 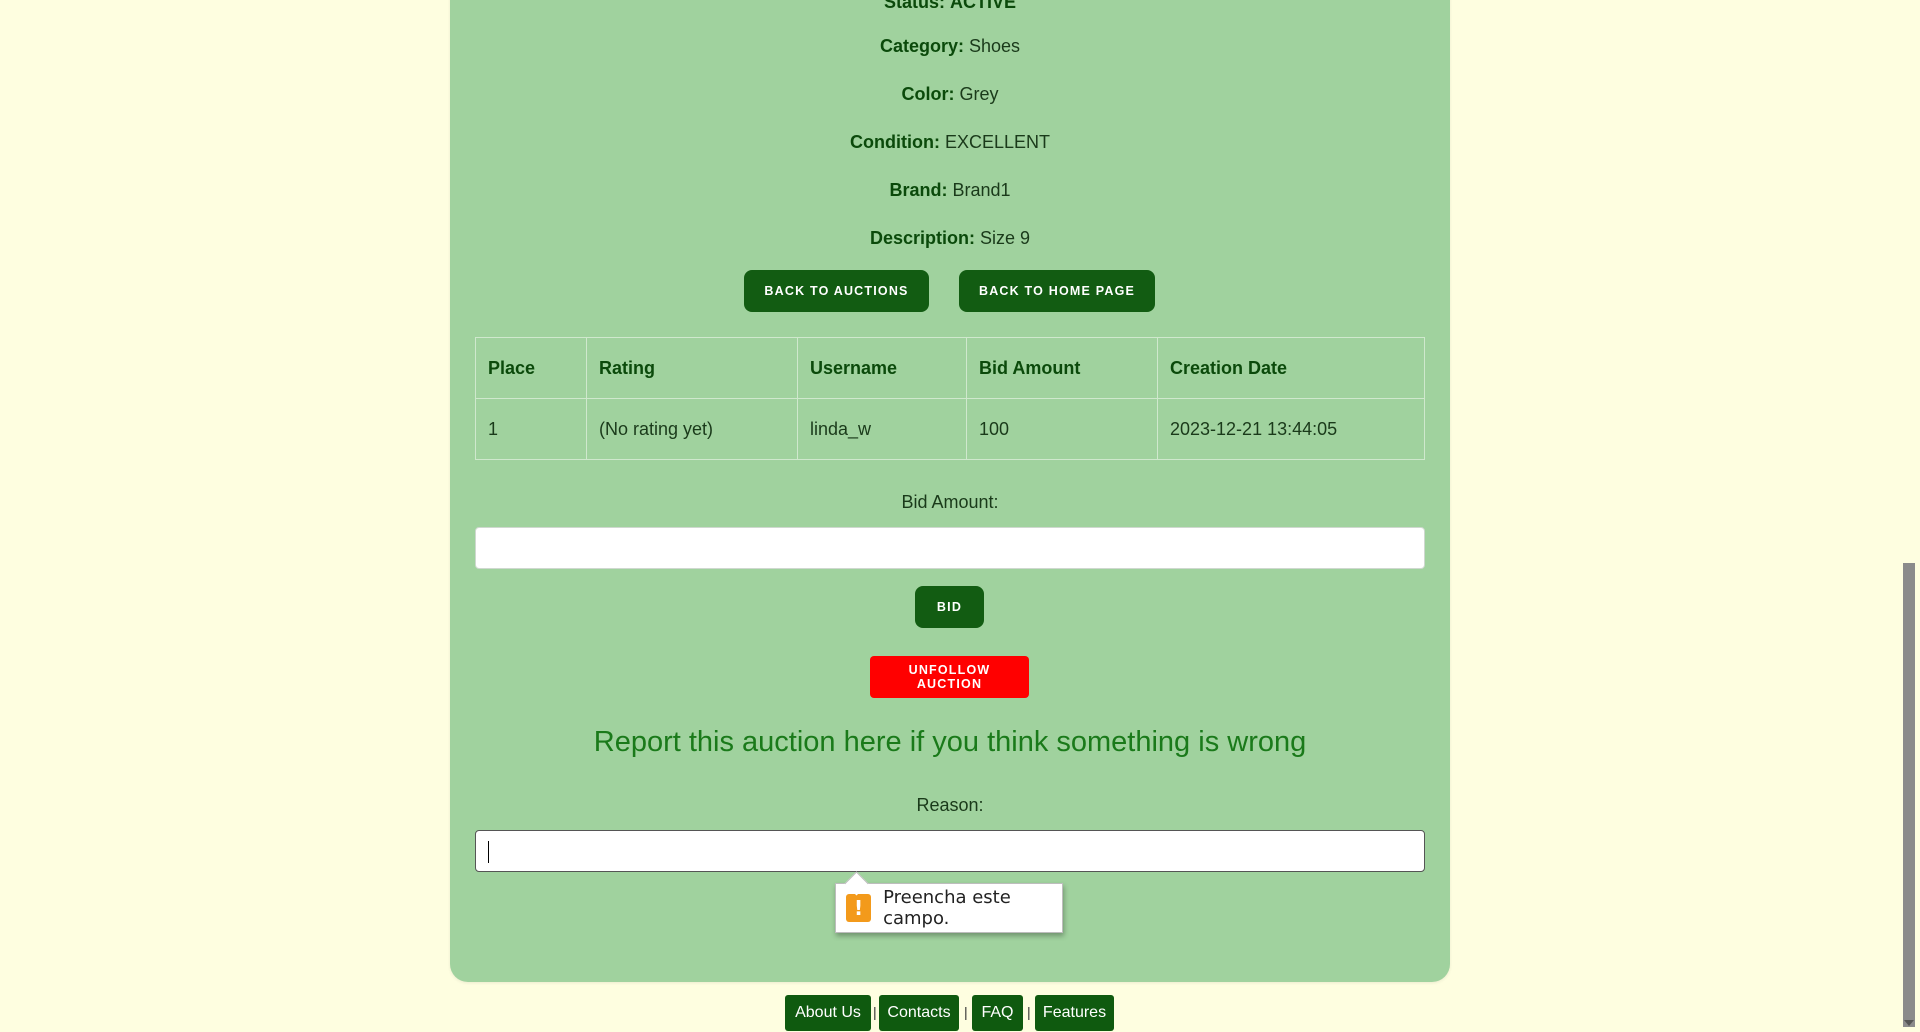 What do you see at coordinates (950, 548) in the screenshot?
I see `bid-amount-input` at bounding box center [950, 548].